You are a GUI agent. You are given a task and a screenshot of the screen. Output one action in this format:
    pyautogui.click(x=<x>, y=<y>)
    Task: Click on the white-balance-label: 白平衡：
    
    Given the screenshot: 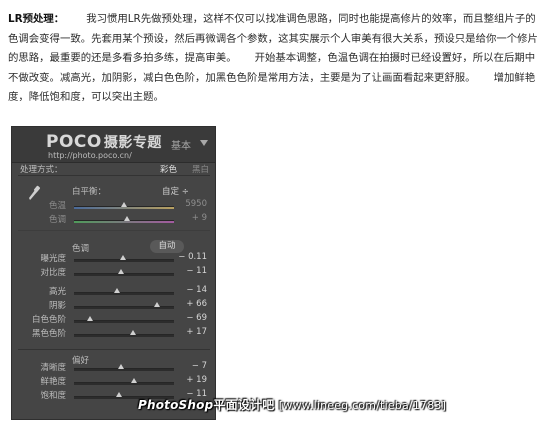 What is the action you would take?
    pyautogui.click(x=89, y=192)
    